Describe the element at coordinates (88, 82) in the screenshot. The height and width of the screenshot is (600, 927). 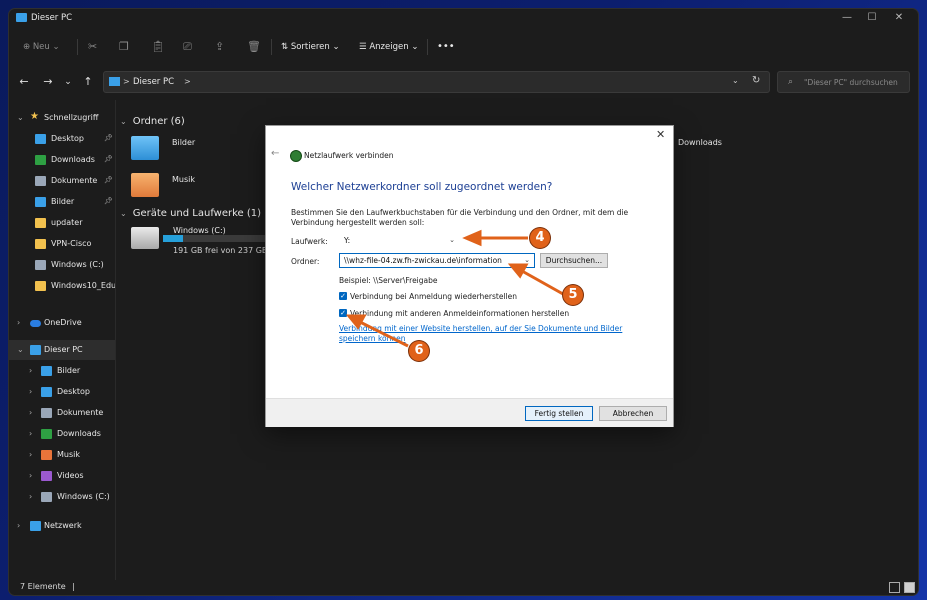
I see `up-arrow-icon: ↑` at that location.